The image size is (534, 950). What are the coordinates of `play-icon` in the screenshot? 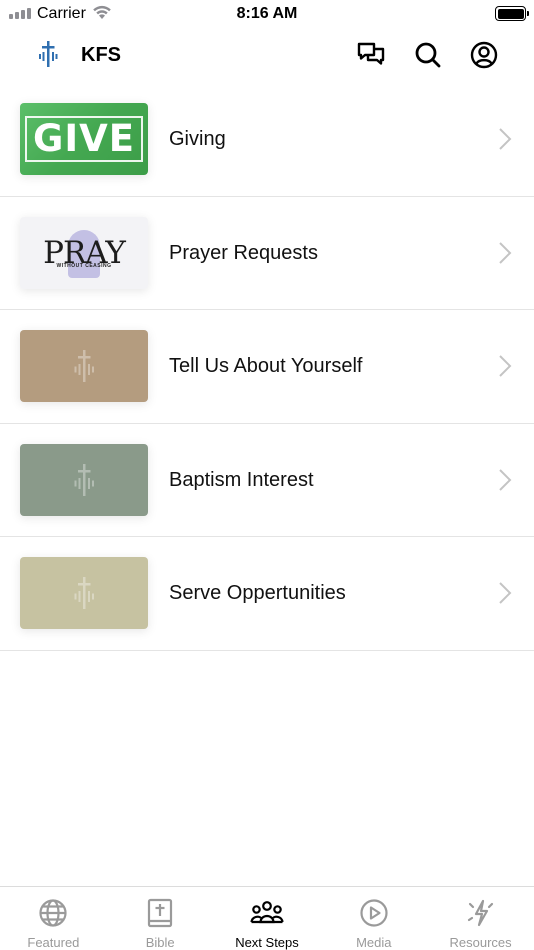 It's located at (374, 913).